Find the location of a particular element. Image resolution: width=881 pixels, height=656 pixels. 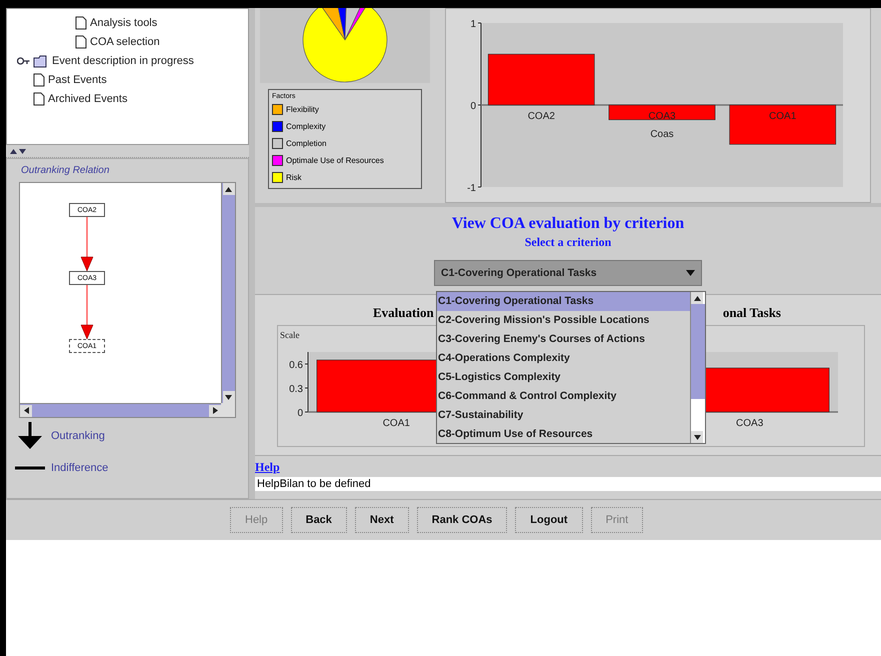

horizontal-scrollbar is located at coordinates (120, 410).